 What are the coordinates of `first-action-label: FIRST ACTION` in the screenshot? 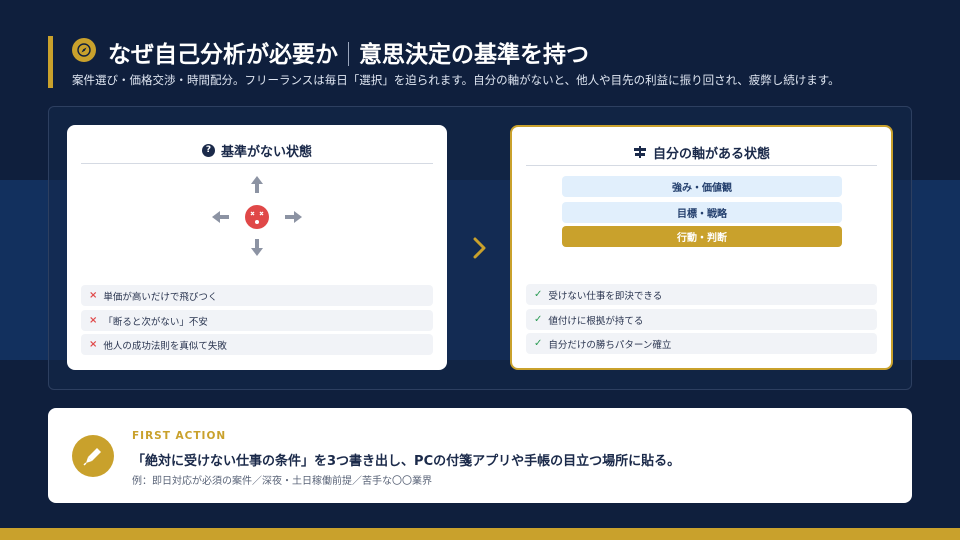 It's located at (179, 436).